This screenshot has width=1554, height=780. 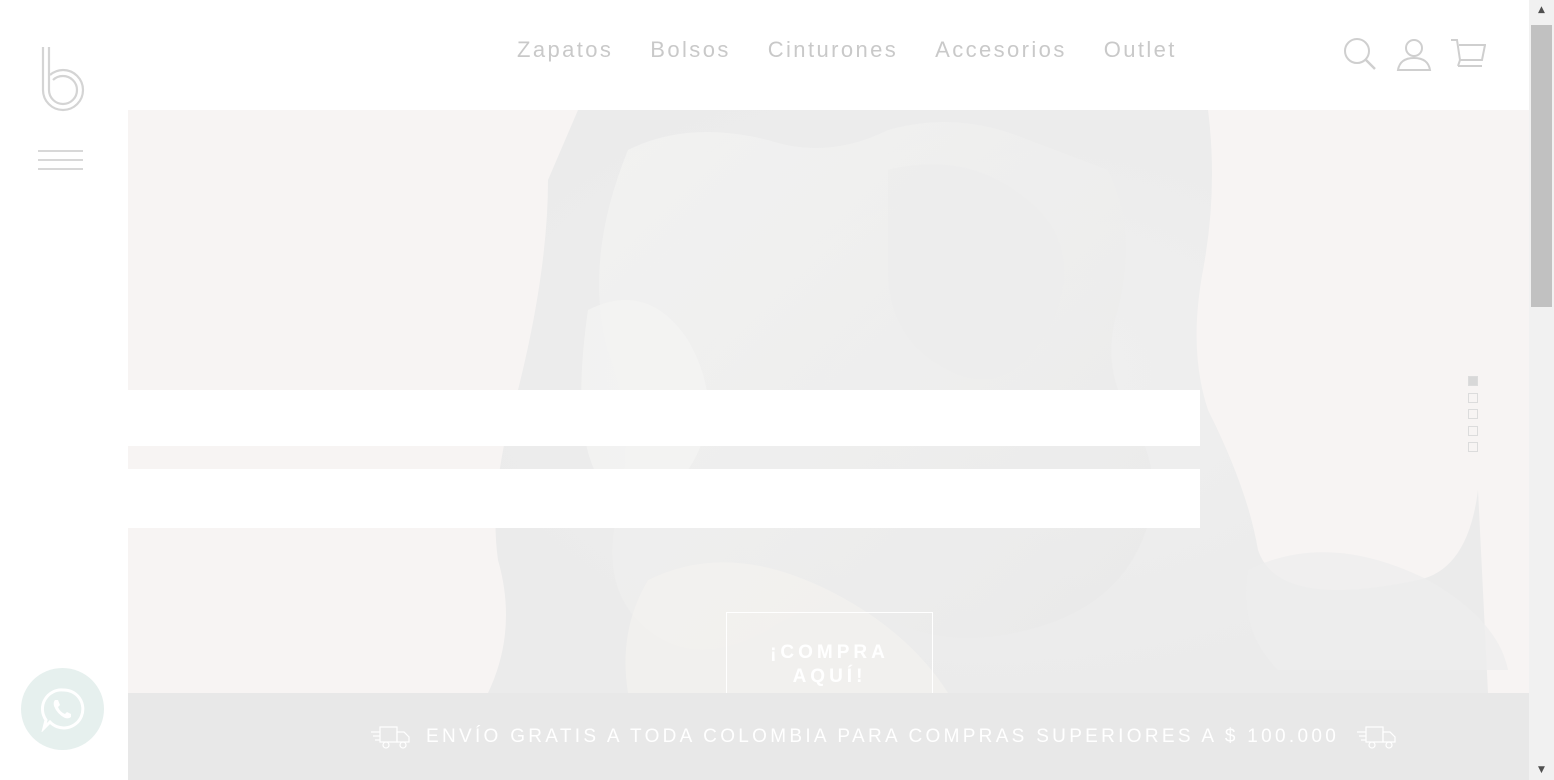 I want to click on nav-item-outlet: Outlet, so click(x=1140, y=50).